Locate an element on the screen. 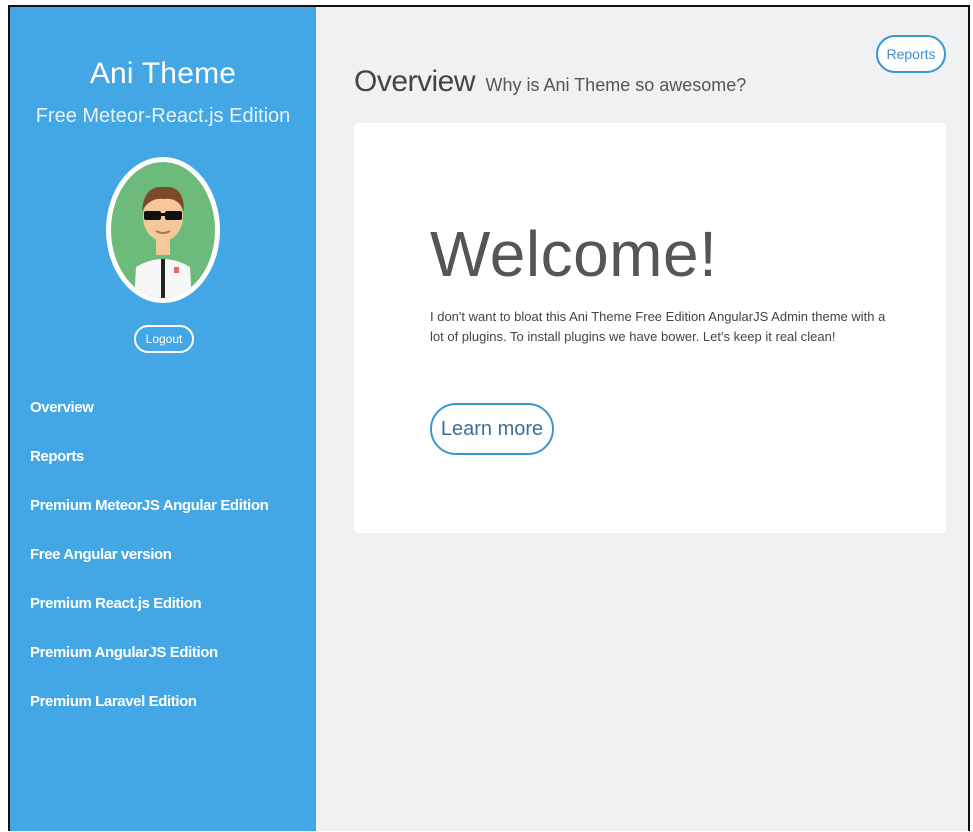 This screenshot has width=973, height=832. reports-button: Reports is located at coordinates (911, 54).